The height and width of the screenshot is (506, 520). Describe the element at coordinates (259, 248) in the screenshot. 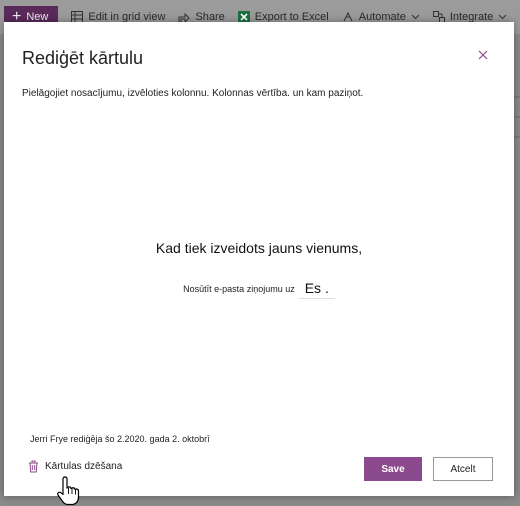

I see `rule-condition: Kad tiek izveidots jauns vienums,` at that location.